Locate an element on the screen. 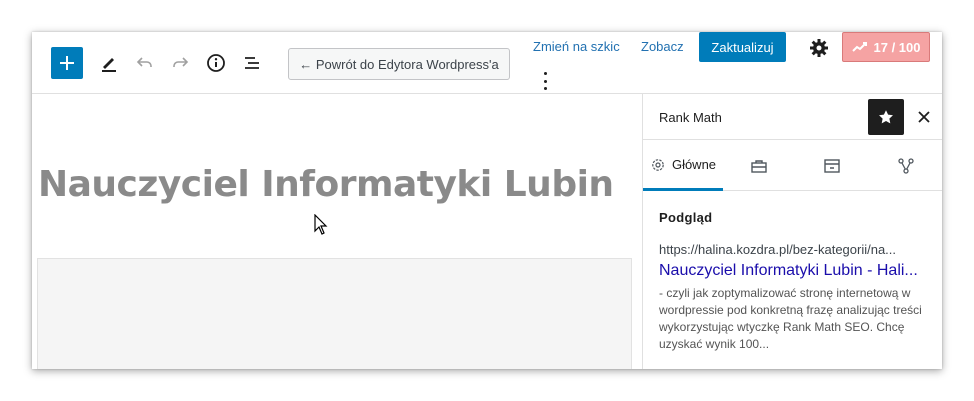 This screenshot has width=974, height=401. view-post-link: Zobacz is located at coordinates (662, 46).